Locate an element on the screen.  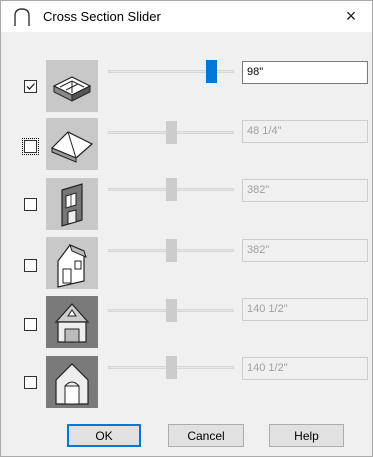
slider-row-6: 140 1/2" is located at coordinates (186, 383).